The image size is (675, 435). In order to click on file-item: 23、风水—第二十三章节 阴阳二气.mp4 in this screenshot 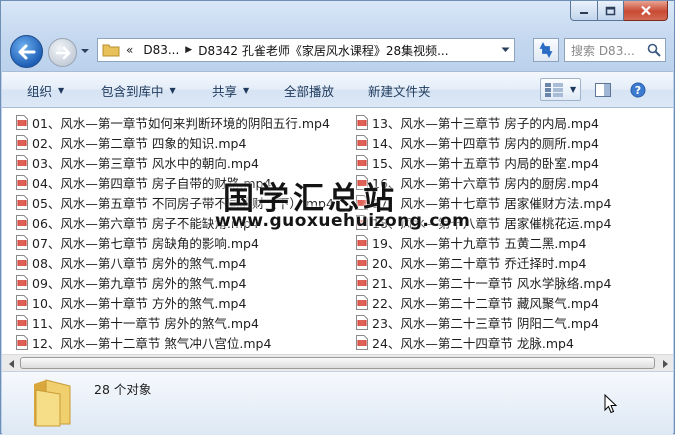, I will do `click(477, 322)`.